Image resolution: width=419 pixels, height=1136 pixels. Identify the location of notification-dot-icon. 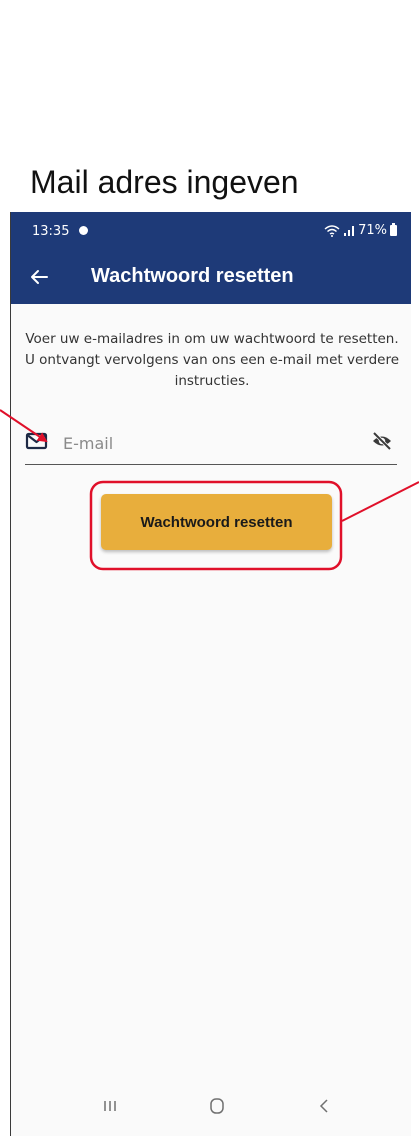
(83, 230).